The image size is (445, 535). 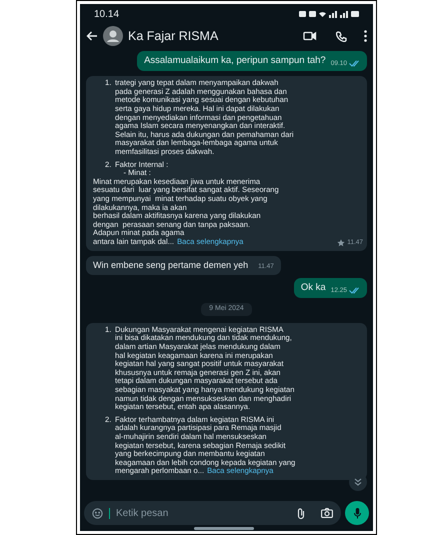 I want to click on contact-name: Ka Fajar RISMA, so click(x=213, y=36).